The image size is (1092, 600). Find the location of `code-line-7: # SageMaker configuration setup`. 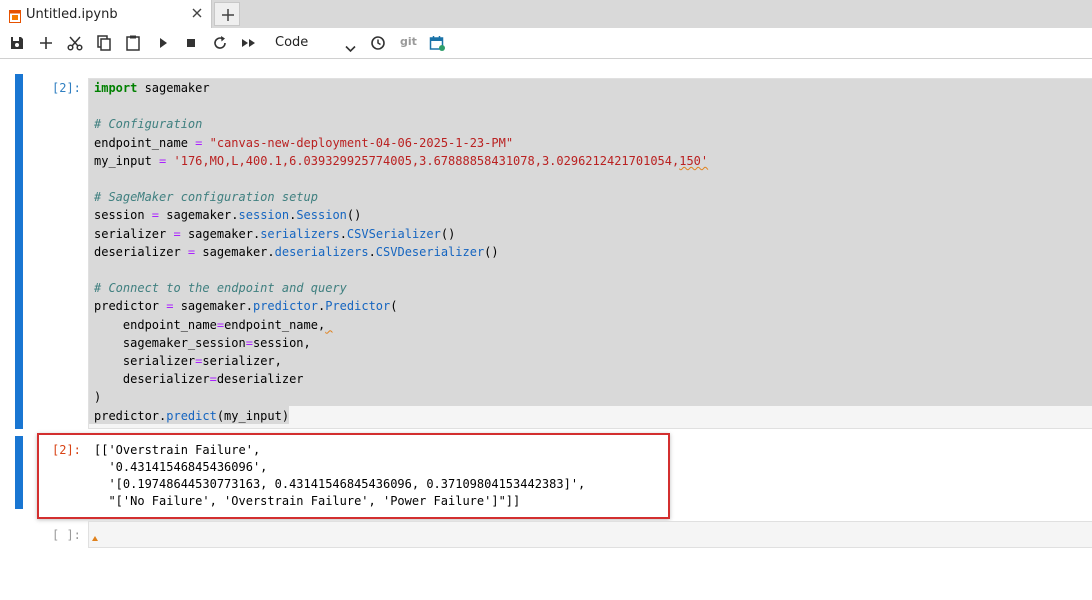

code-line-7: # SageMaker configuration setup is located at coordinates (206, 197).